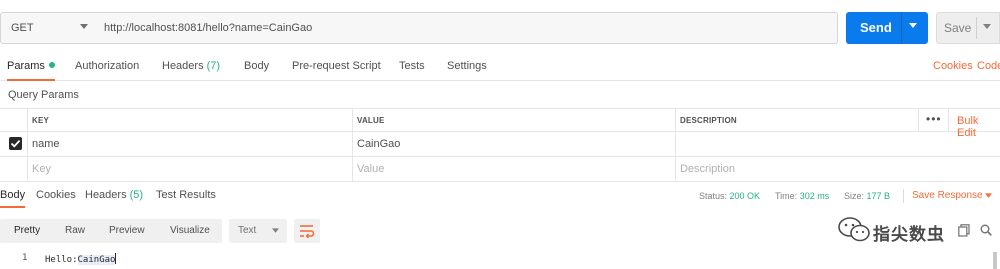 This screenshot has width=1000, height=269. I want to click on time-label: Time:, so click(786, 196).